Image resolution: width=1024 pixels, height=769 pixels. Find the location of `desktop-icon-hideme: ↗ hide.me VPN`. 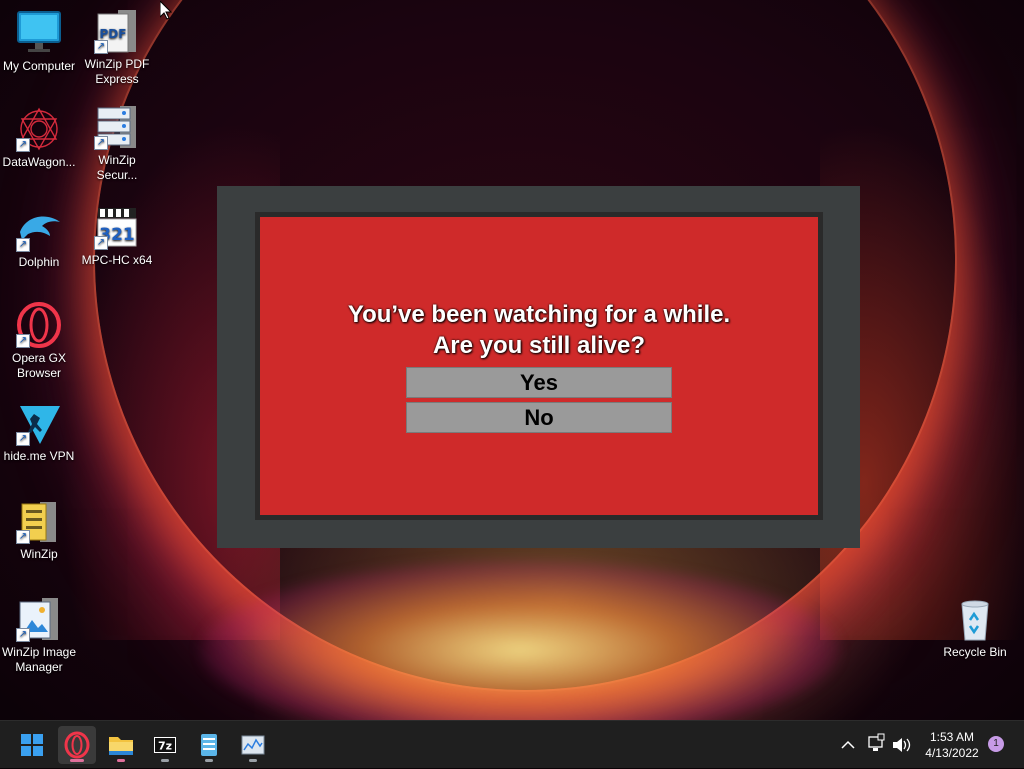

desktop-icon-hideme: ↗ hide.me VPN is located at coordinates (39, 432).